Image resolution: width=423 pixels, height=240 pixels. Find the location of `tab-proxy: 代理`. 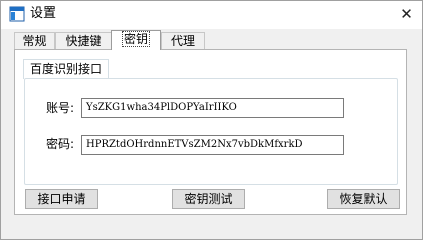

tab-proxy: 代理 is located at coordinates (183, 40).